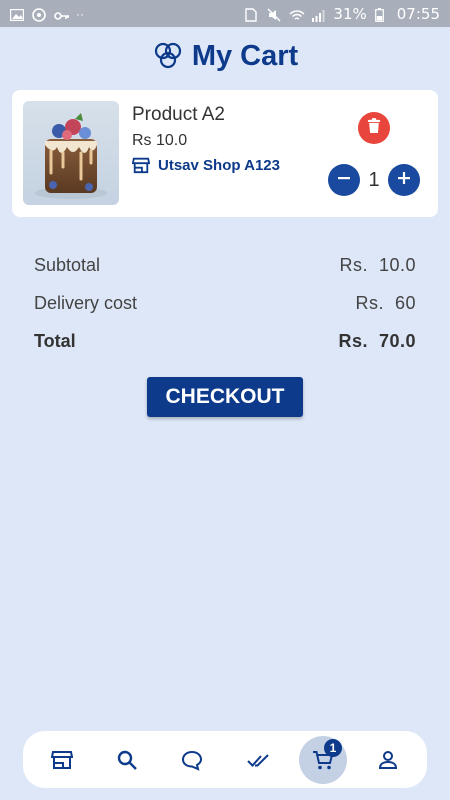 Image resolution: width=450 pixels, height=800 pixels. What do you see at coordinates (381, 14) in the screenshot?
I see `battery-icon` at bounding box center [381, 14].